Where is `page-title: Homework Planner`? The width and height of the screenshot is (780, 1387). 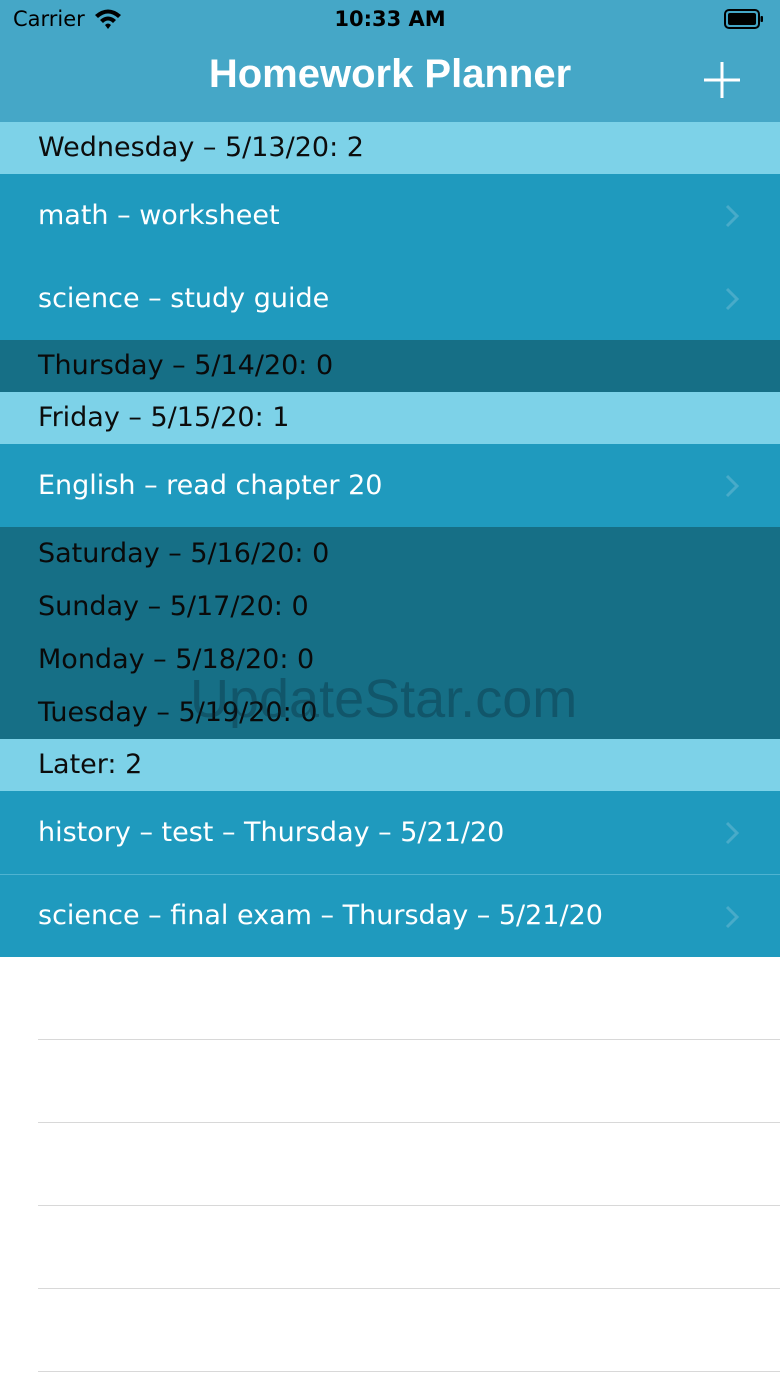 page-title: Homework Planner is located at coordinates (390, 74).